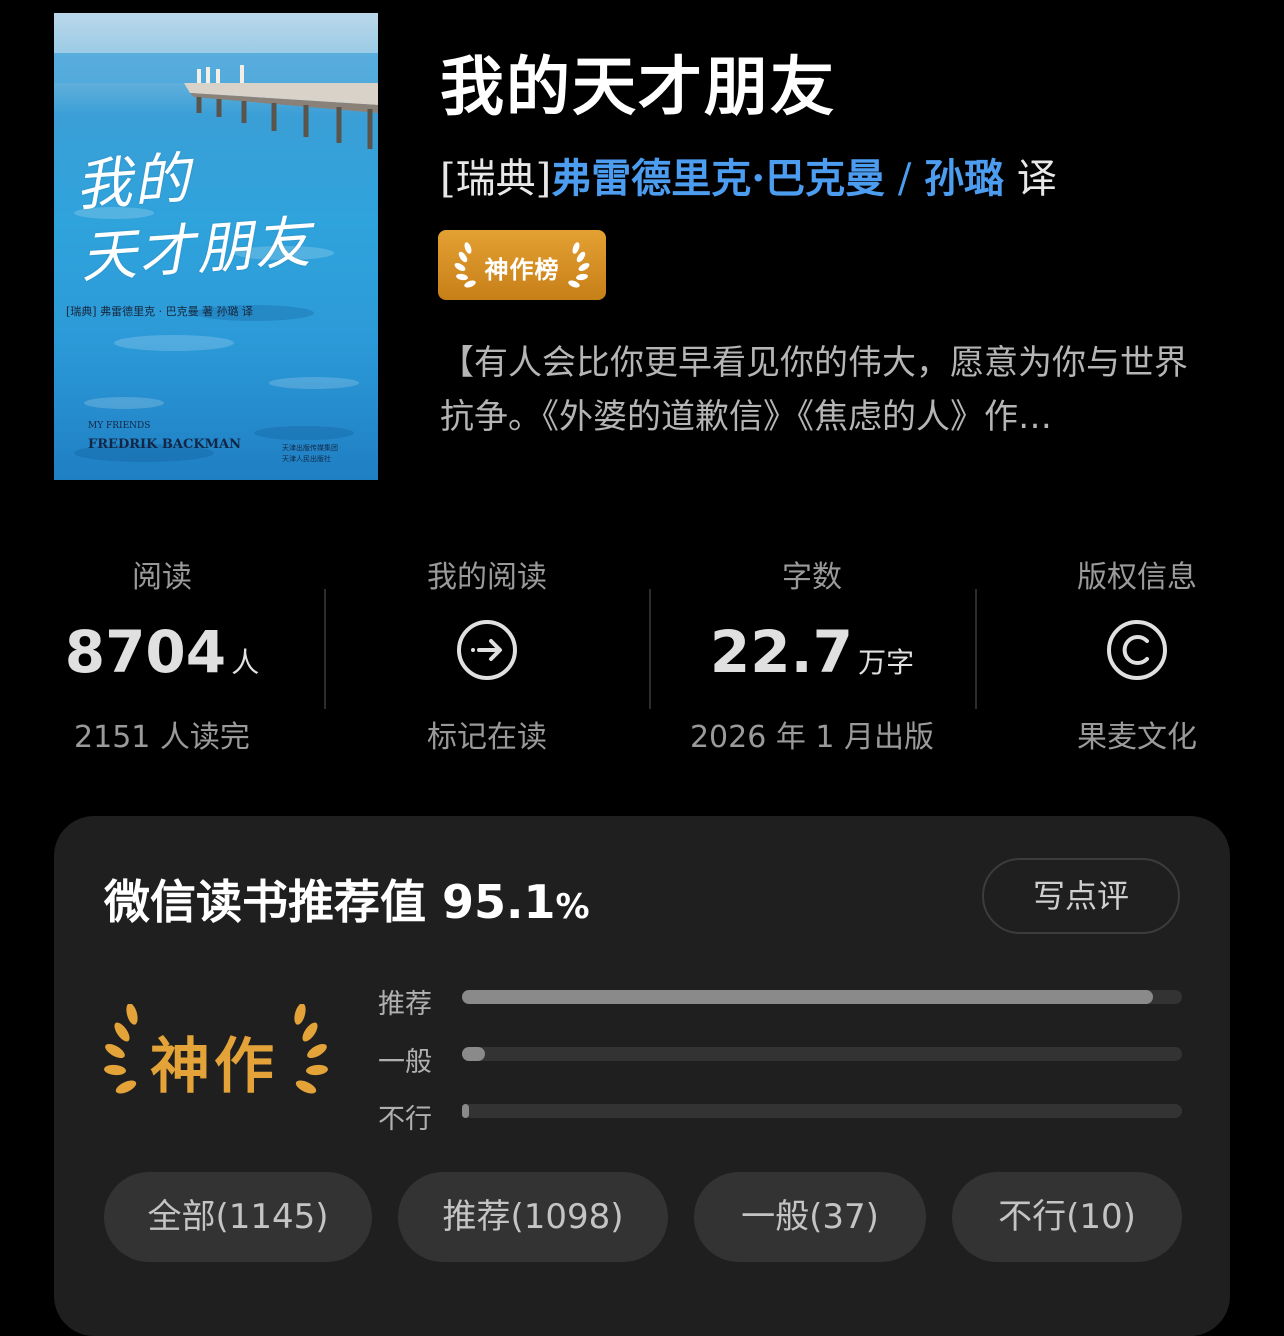 This screenshot has width=1284, height=1336. Describe the element at coordinates (160, 311) in the screenshot. I see `cover-byline: [瑞典] 弗雷德里克 · 巴克曼 著 孙璐 译` at that location.